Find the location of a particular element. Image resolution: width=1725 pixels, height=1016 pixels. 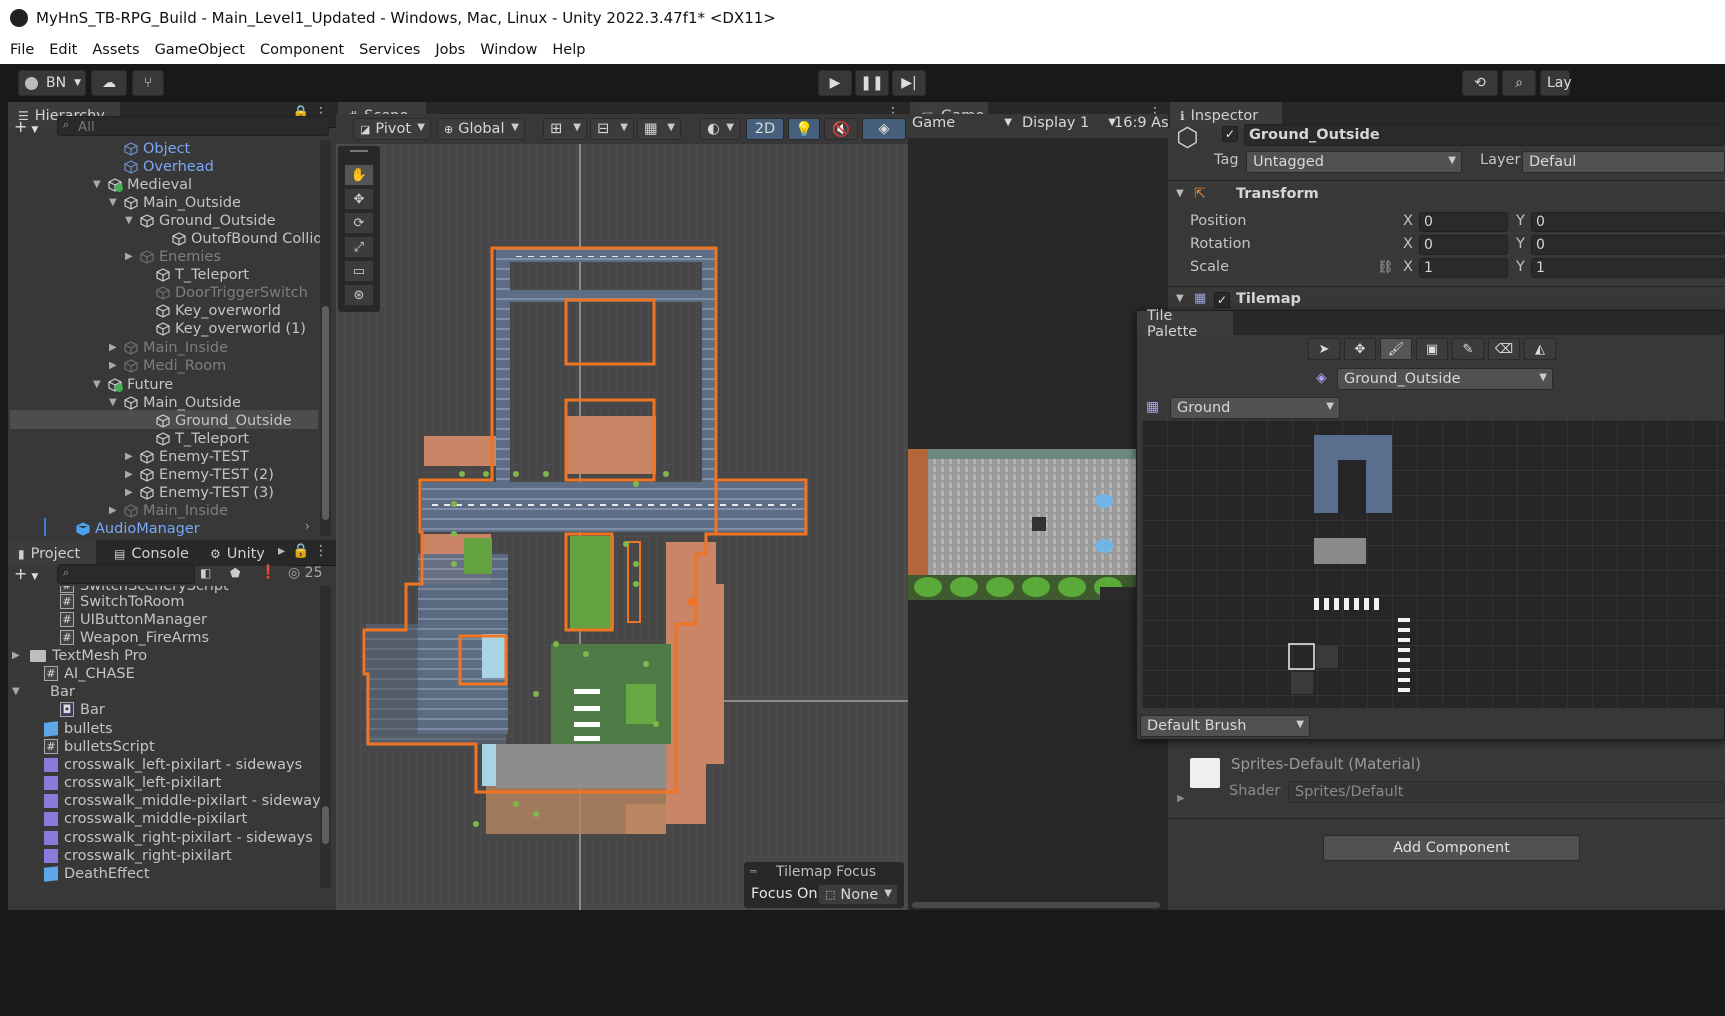

hierarchy-item: DoorTriggerSwitch is located at coordinates (232, 292).